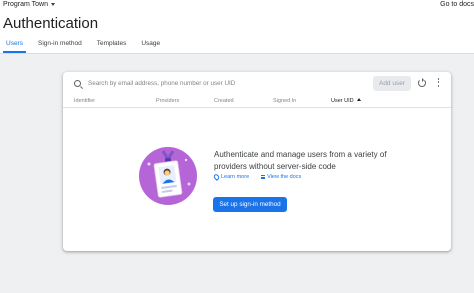 The image size is (474, 293). Describe the element at coordinates (263, 177) in the screenshot. I see `document-icon` at that location.